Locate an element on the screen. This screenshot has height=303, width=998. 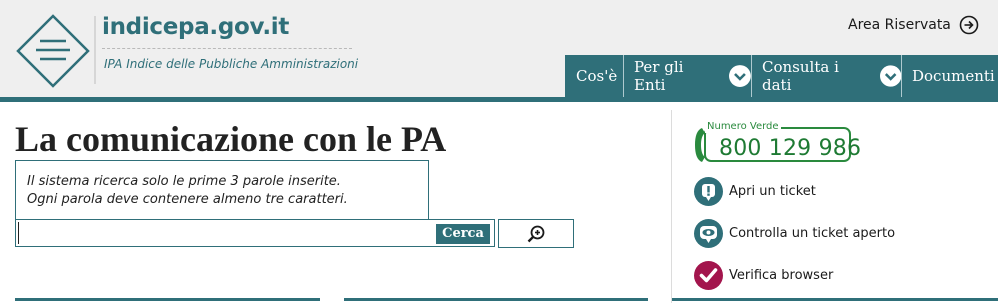
arrow-right-circle-icon is located at coordinates (969, 25).